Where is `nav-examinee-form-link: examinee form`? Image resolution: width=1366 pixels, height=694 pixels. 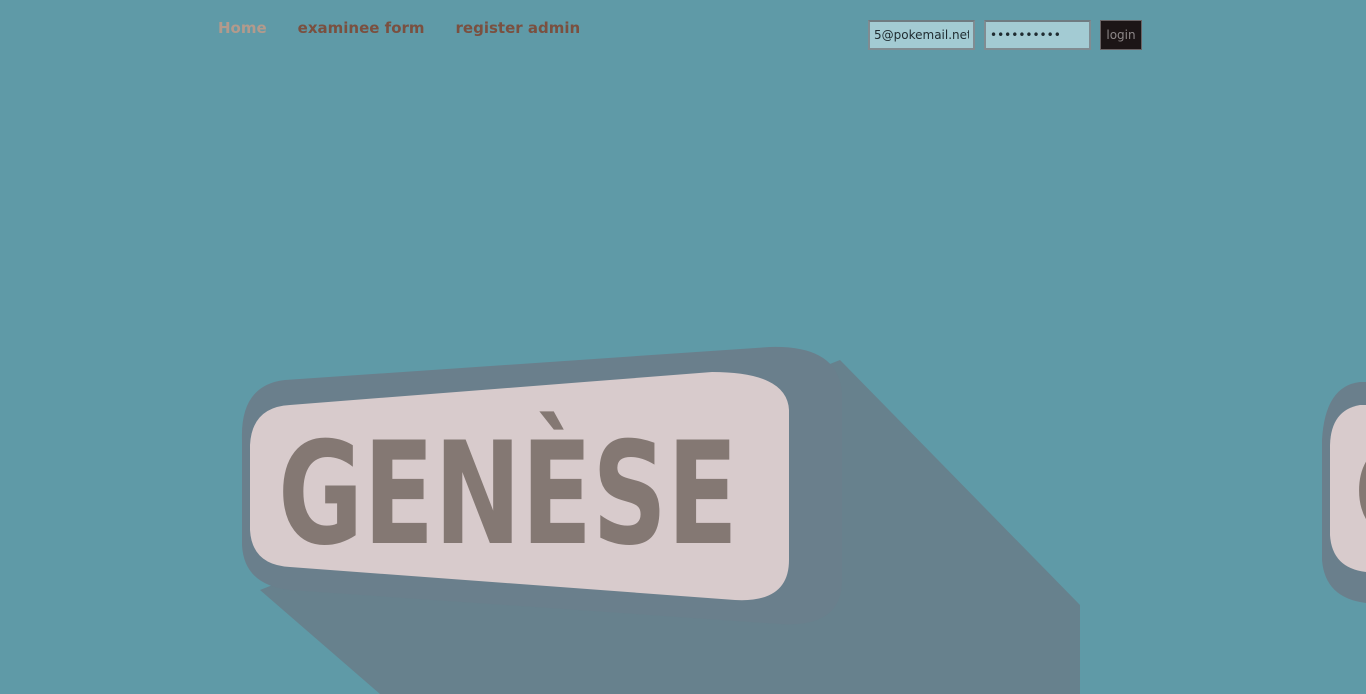
nav-examinee-form-link: examinee form is located at coordinates (361, 28).